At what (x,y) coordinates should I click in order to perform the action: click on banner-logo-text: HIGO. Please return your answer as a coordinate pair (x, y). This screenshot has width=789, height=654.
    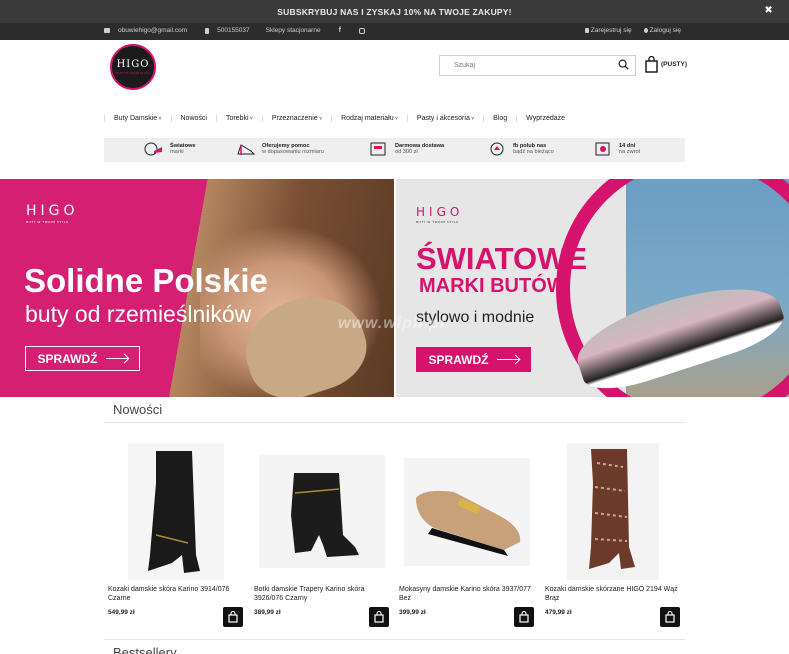
    Looking at the image, I should click on (52, 211).